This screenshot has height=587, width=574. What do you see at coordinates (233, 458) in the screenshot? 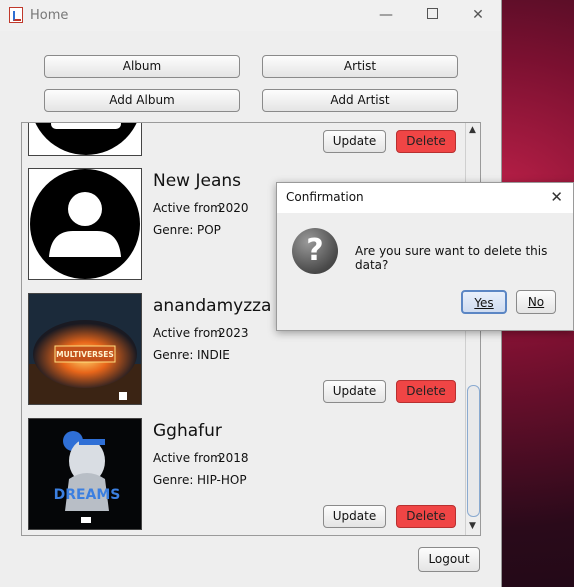
I see `active-year: 2018` at bounding box center [233, 458].